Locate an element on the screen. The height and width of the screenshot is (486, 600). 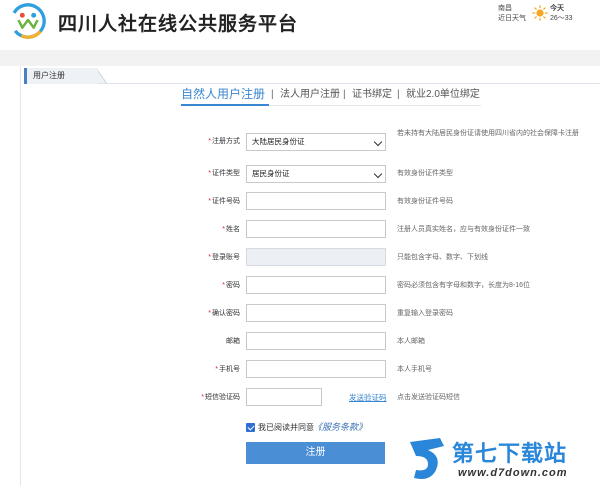
register-method-select: 大陆居民身份证 is located at coordinates (316, 142).